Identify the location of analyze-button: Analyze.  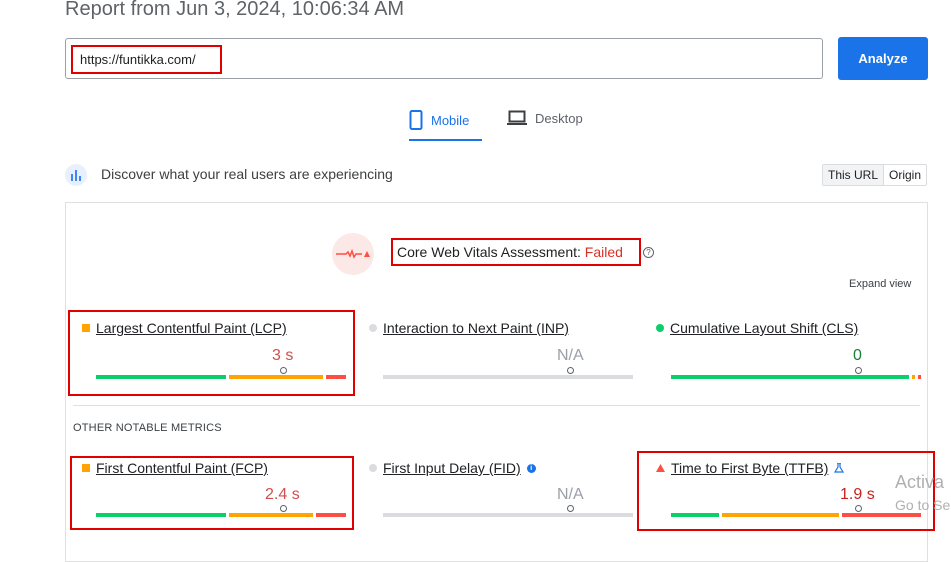
(883, 58).